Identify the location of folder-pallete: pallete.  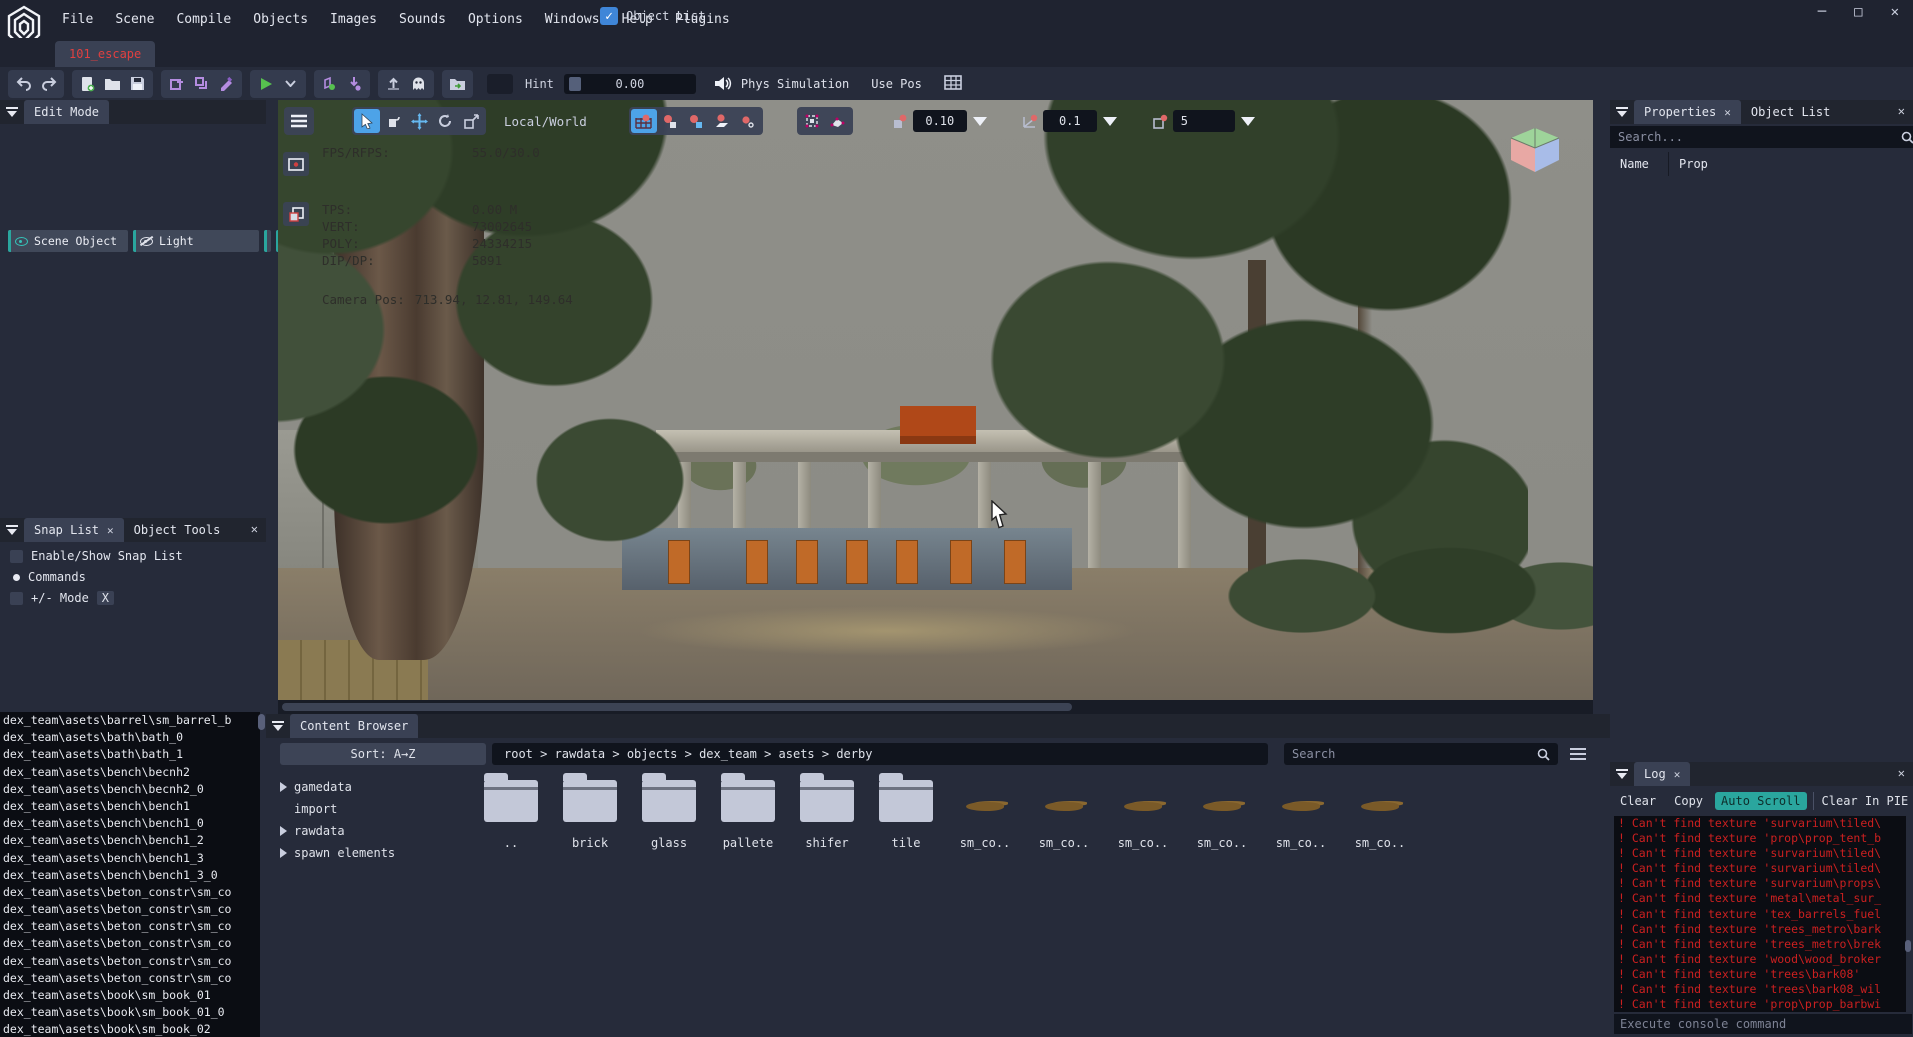
(748, 810).